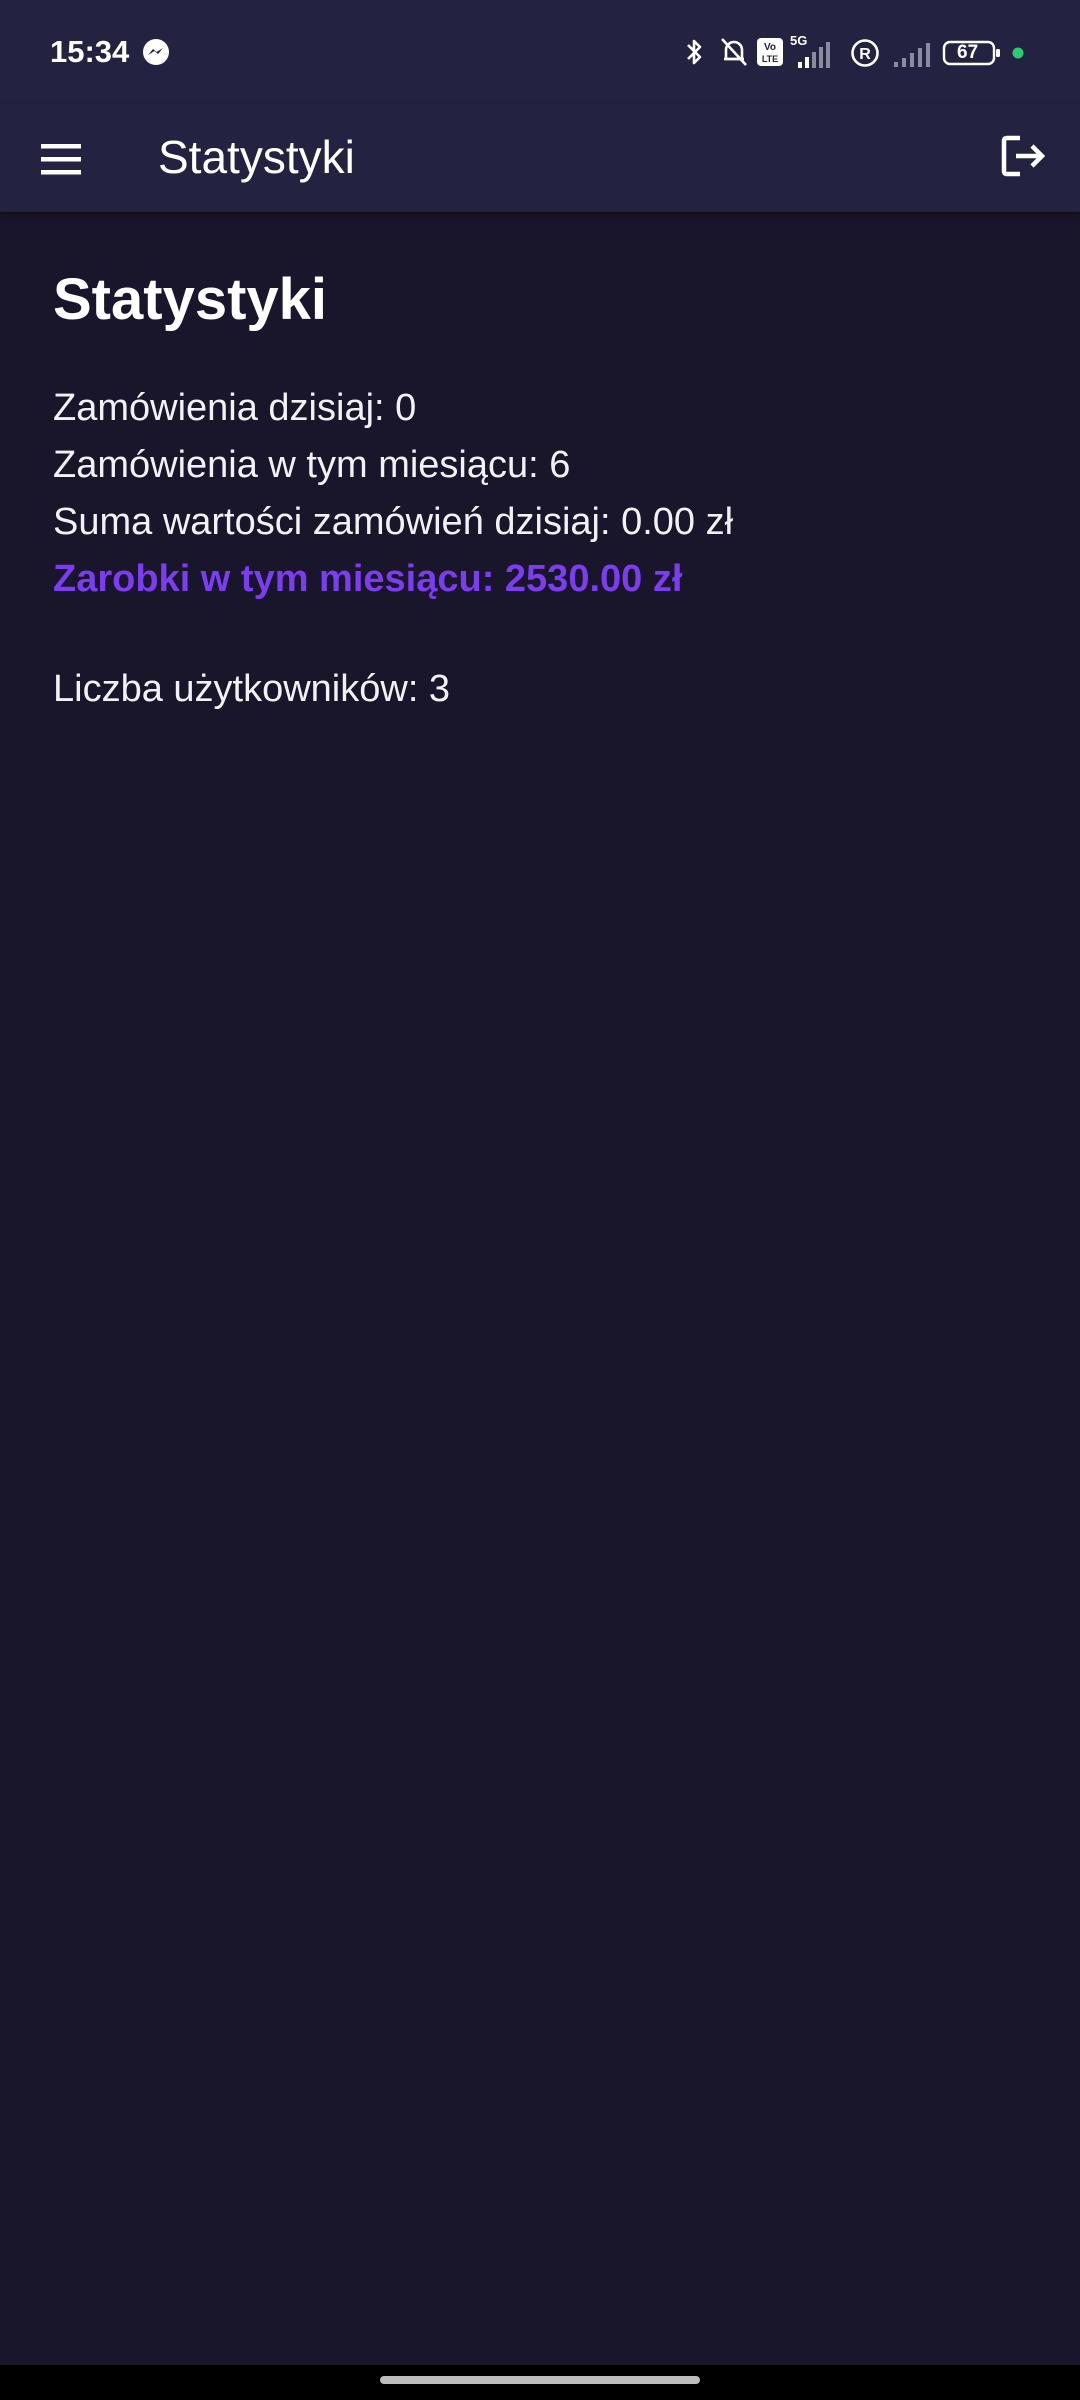  Describe the element at coordinates (1018, 53) in the screenshot. I see `battery-dot` at that location.